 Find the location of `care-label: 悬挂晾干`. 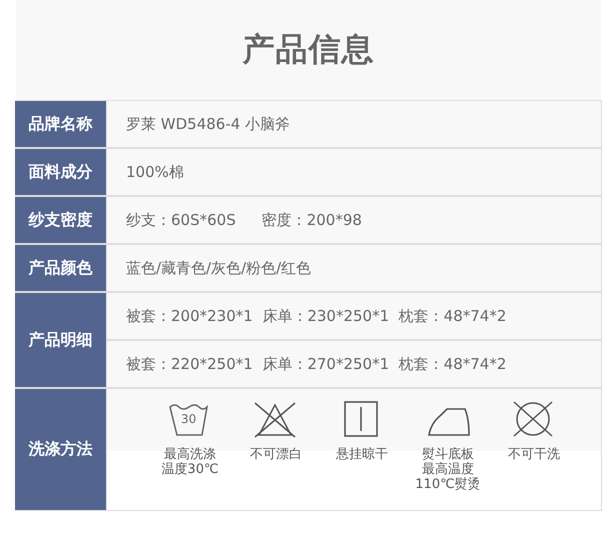

care-label: 悬挂晾干 is located at coordinates (362, 454).